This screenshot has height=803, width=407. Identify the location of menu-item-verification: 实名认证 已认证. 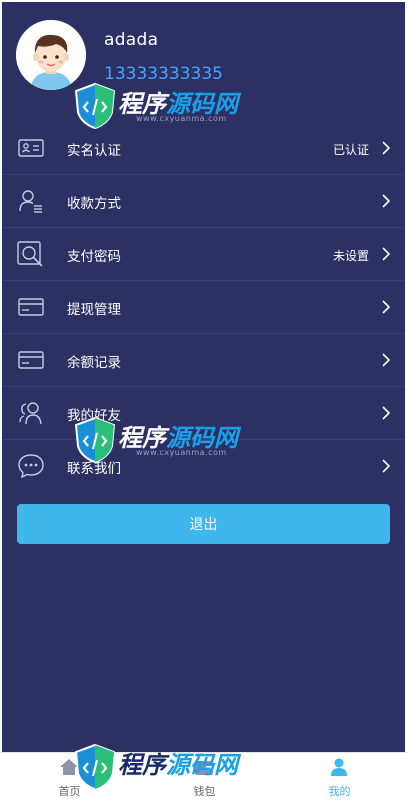
(203, 148).